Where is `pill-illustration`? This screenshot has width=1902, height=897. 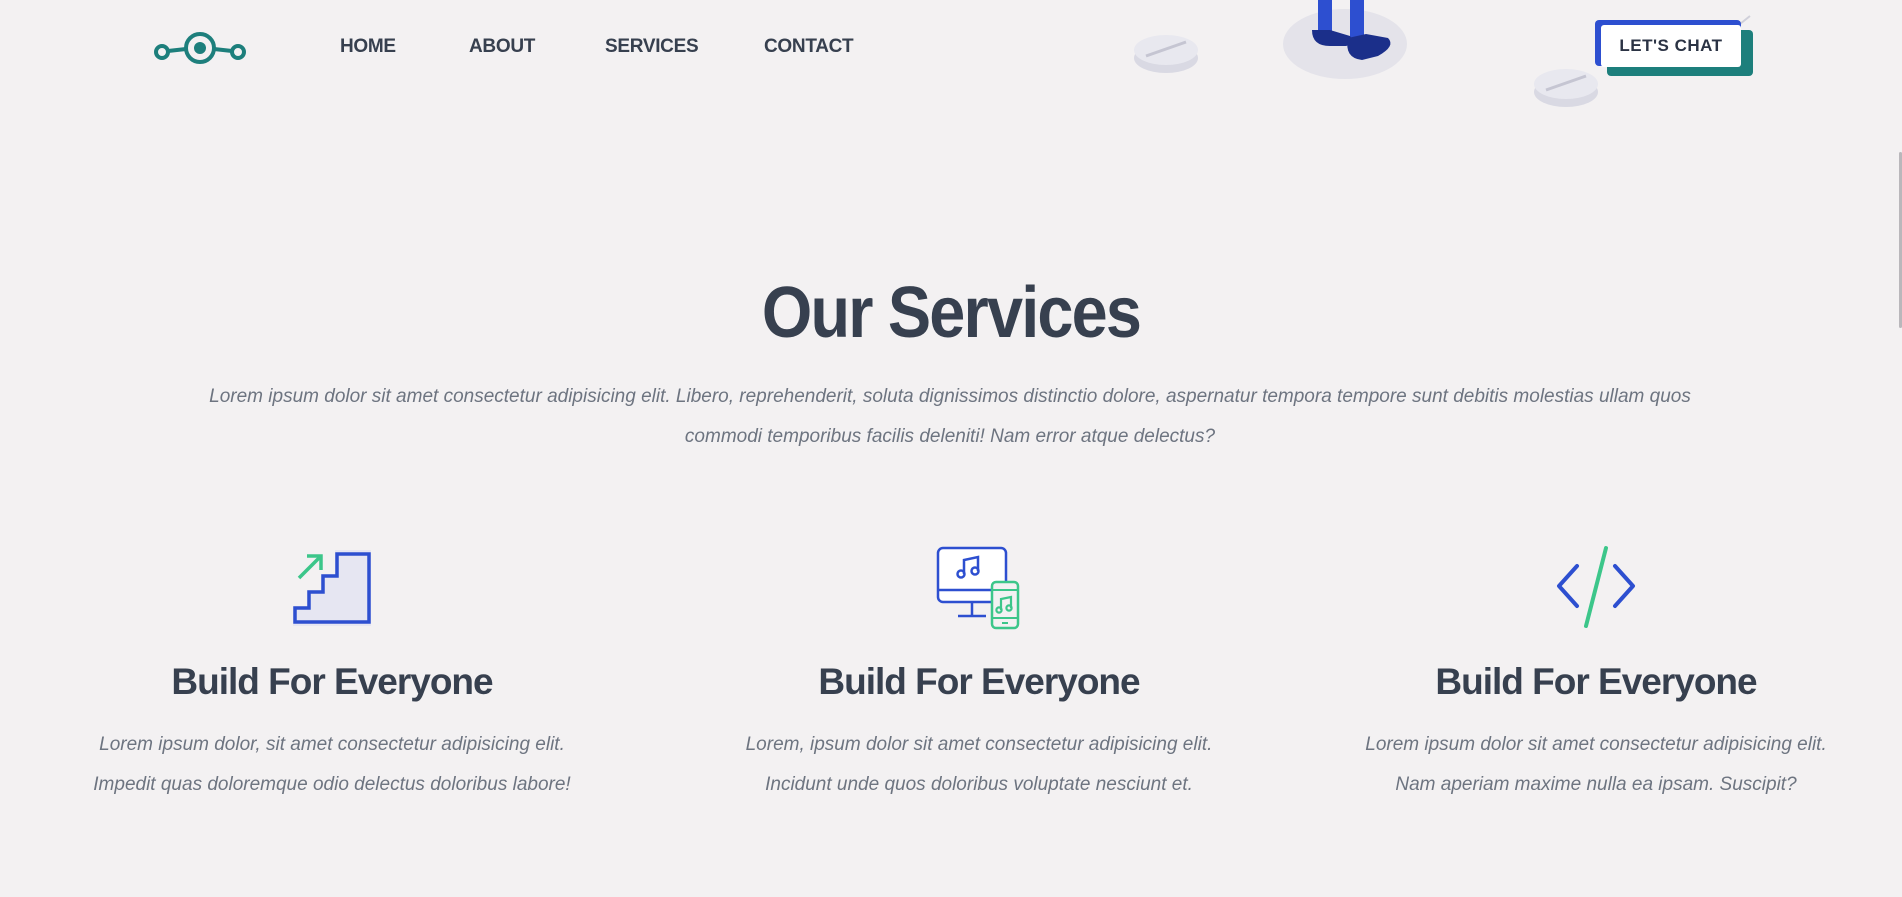
pill-illustration is located at coordinates (1566, 88).